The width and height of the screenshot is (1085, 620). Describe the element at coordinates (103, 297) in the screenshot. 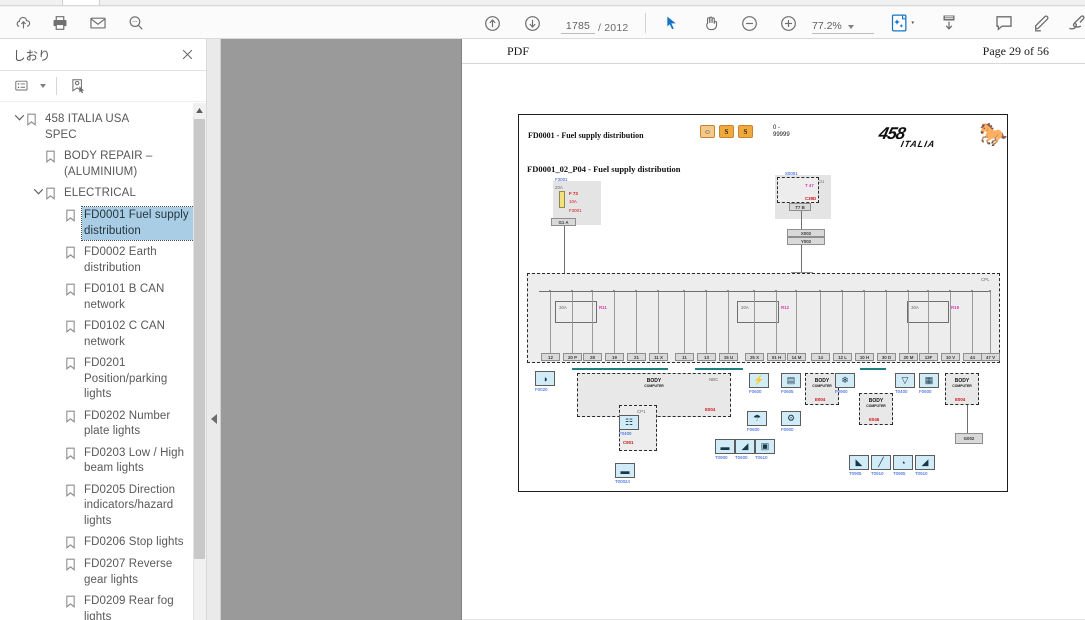

I see `bookmark-item-fd0101: FD0101 B CAN network` at that location.